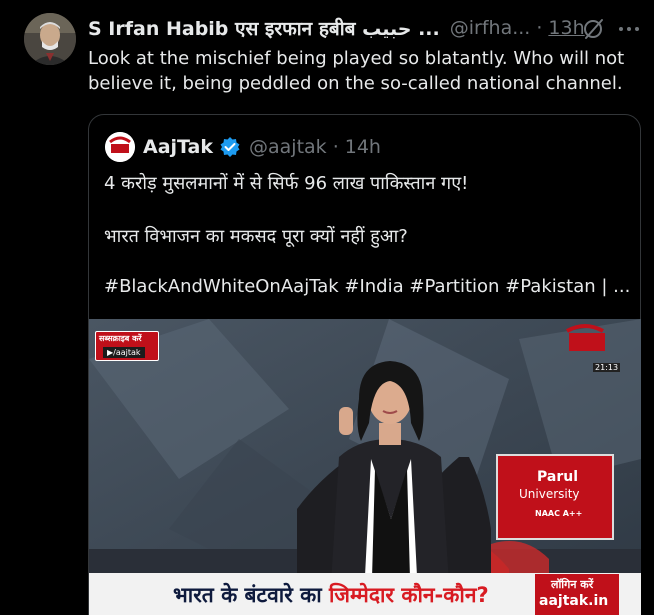 This screenshot has height=615, width=654. I want to click on tweet-timestamp: 13h, so click(566, 28).